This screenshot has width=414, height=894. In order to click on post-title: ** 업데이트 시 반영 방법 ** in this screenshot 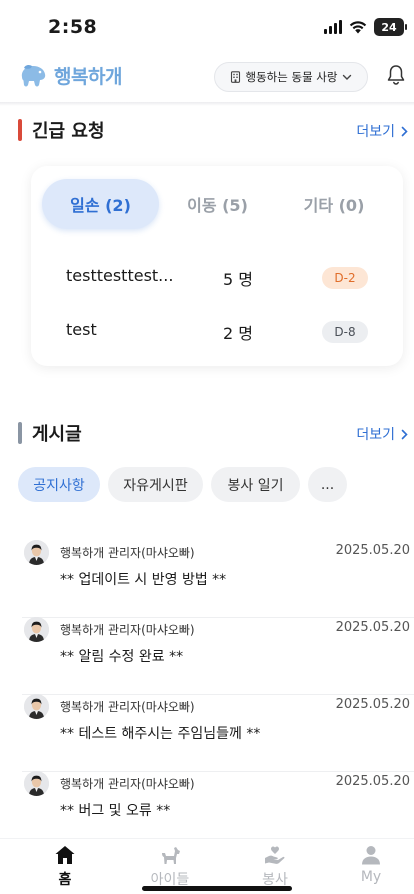, I will do `click(143, 580)`.